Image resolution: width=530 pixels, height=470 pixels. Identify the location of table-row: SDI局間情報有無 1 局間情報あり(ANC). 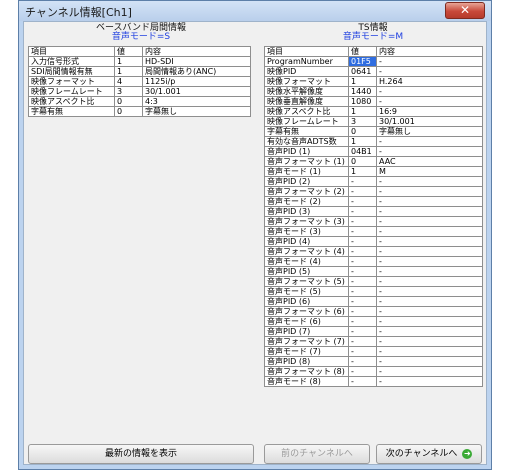
(139, 71).